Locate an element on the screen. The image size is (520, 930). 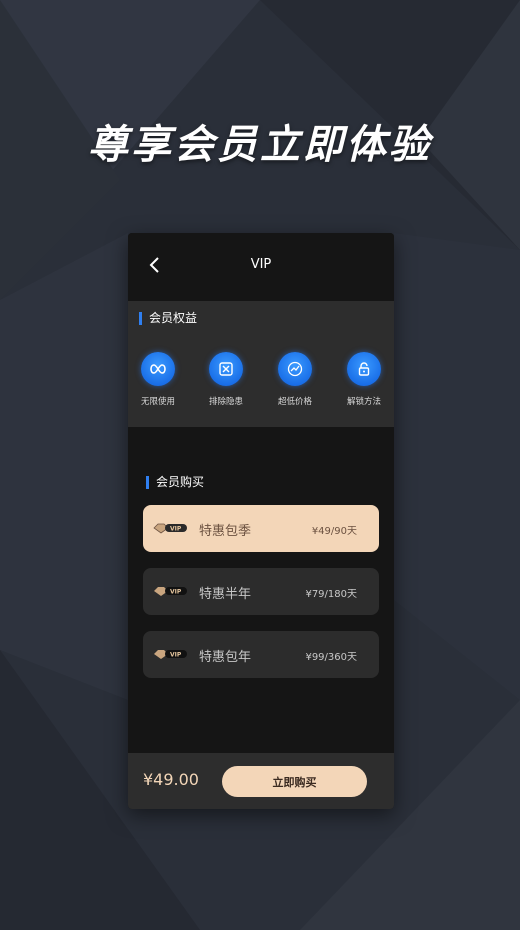
plan-year: VIP 特惠包年 ¥99/360天 is located at coordinates (261, 654).